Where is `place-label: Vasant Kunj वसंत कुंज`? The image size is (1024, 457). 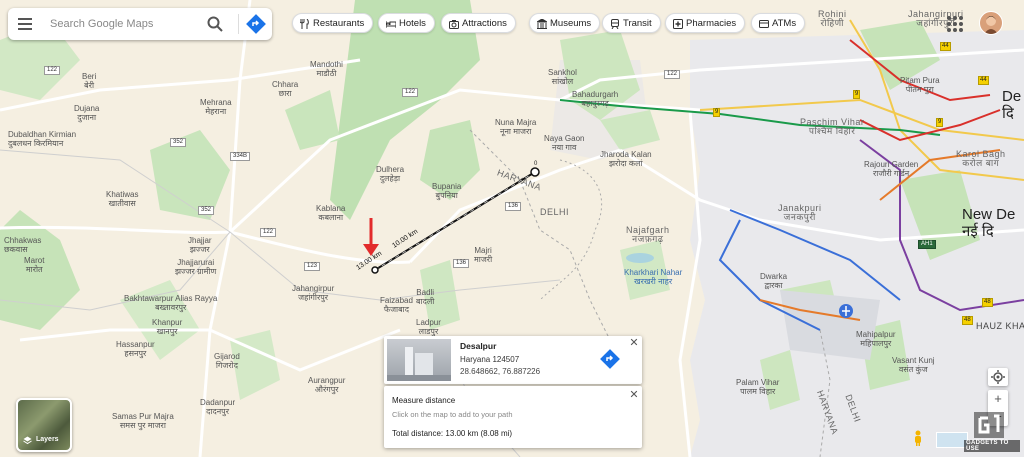
place-label: Vasant Kunj वसंत कुंज is located at coordinates (913, 365).